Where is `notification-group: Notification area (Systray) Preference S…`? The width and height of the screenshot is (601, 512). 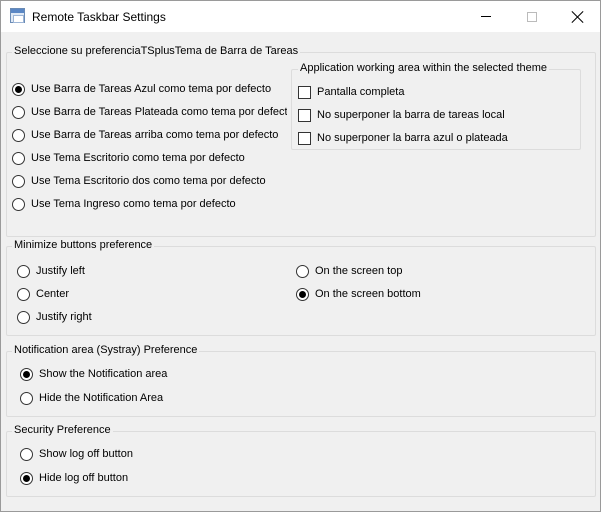
notification-group: Notification area (Systray) Preference S… is located at coordinates (301, 380).